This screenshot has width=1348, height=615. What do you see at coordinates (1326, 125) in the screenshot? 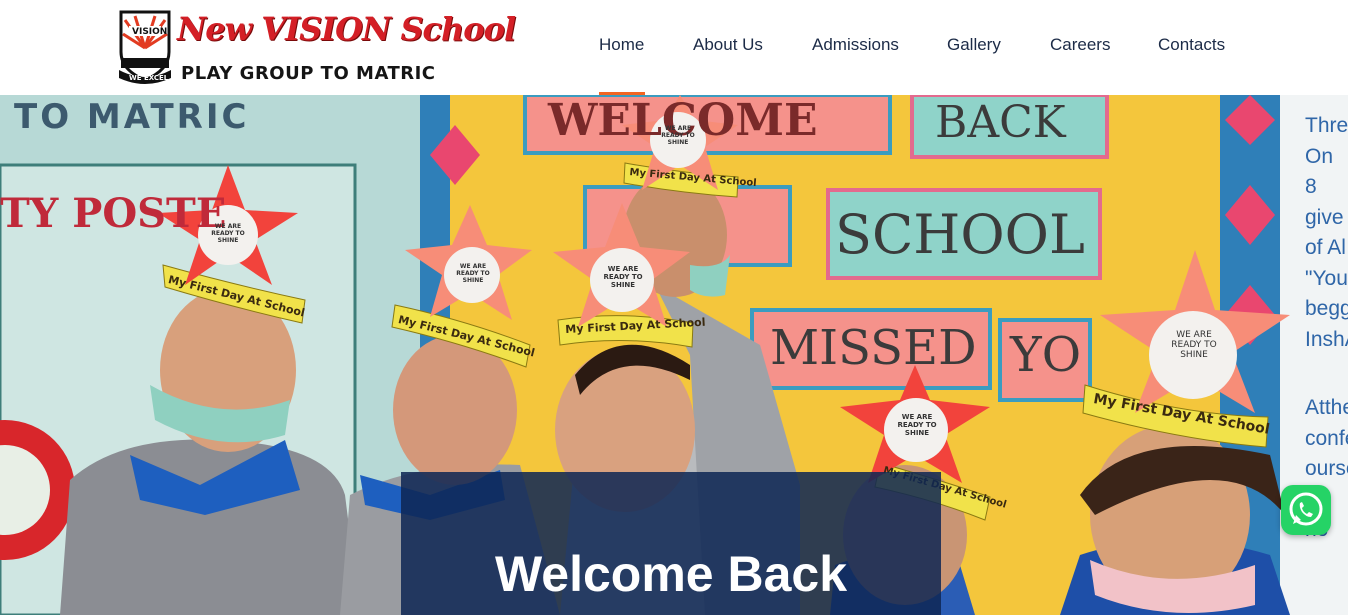
I see `right-poster-line: Thre` at bounding box center [1326, 125].